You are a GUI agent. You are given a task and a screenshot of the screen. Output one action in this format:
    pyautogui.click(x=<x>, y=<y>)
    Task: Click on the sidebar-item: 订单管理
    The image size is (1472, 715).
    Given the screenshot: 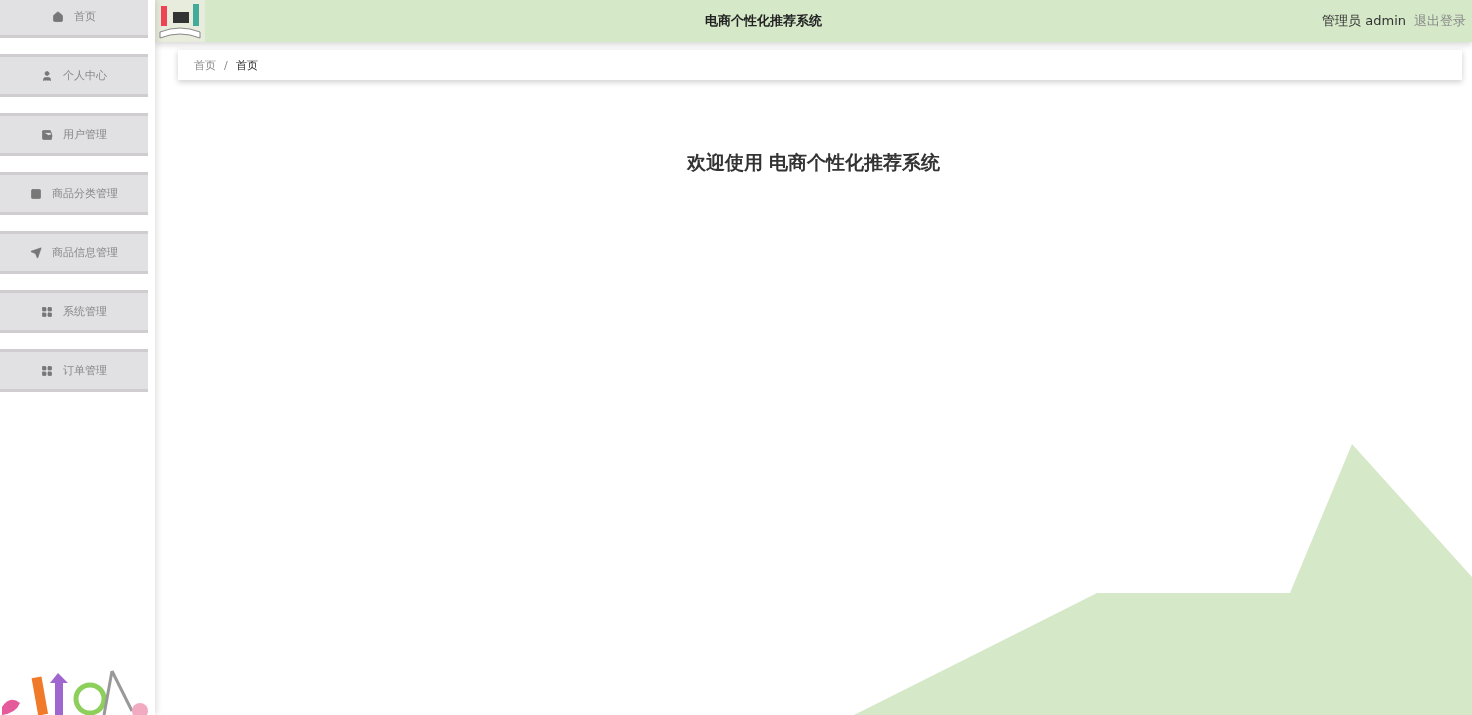 What is the action you would take?
    pyautogui.click(x=74, y=370)
    